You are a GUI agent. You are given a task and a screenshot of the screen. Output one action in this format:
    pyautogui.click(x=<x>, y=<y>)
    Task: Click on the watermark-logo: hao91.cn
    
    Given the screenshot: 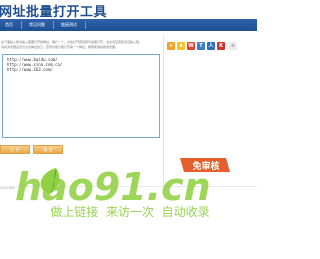 What is the action you would take?
    pyautogui.click(x=113, y=187)
    